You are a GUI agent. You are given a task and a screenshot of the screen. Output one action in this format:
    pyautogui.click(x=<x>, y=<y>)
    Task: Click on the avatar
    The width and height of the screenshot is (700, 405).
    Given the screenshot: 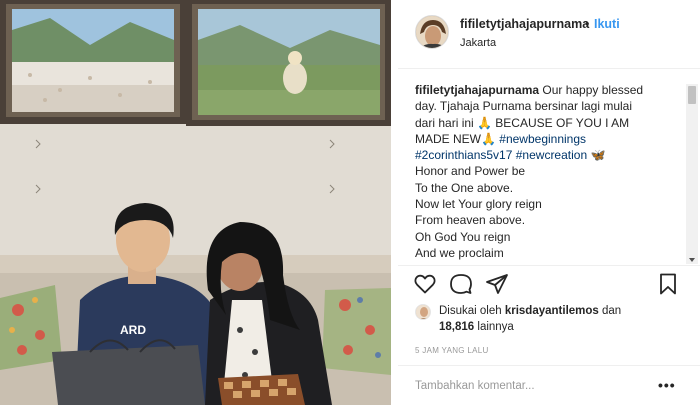 What is the action you would take?
    pyautogui.click(x=432, y=32)
    